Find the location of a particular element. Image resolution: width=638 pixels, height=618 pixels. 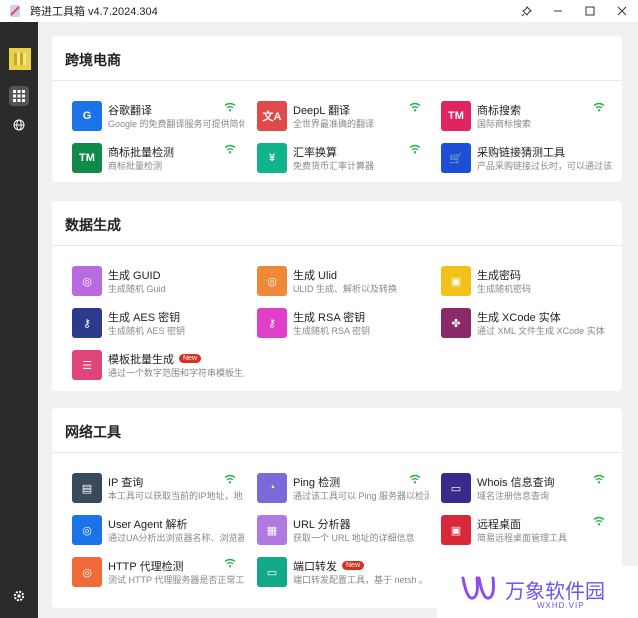

tool-description: 本工具可以获取当前的IP地址，地 is located at coordinates (175, 496).